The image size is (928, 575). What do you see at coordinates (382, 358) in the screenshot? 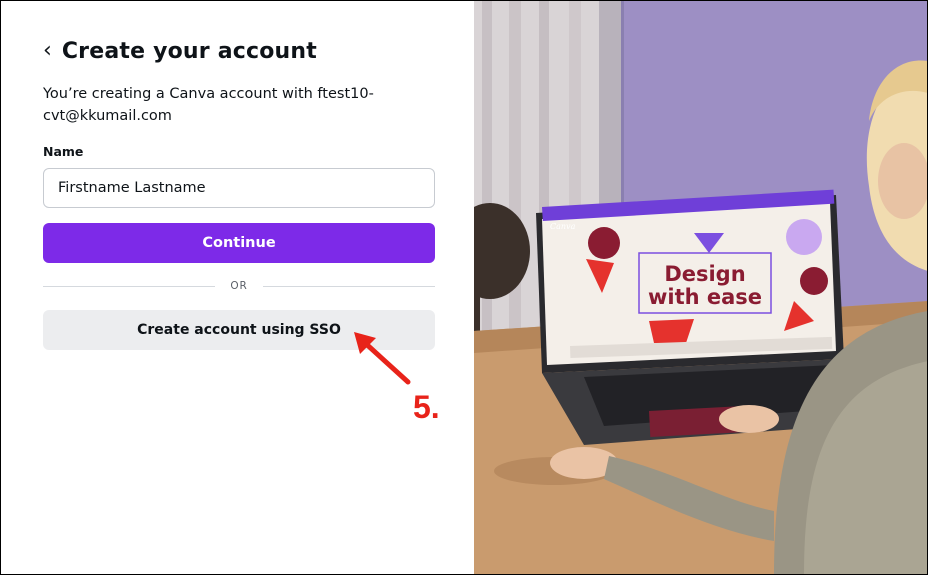
I see `annotation-arrow-icon` at bounding box center [382, 358].